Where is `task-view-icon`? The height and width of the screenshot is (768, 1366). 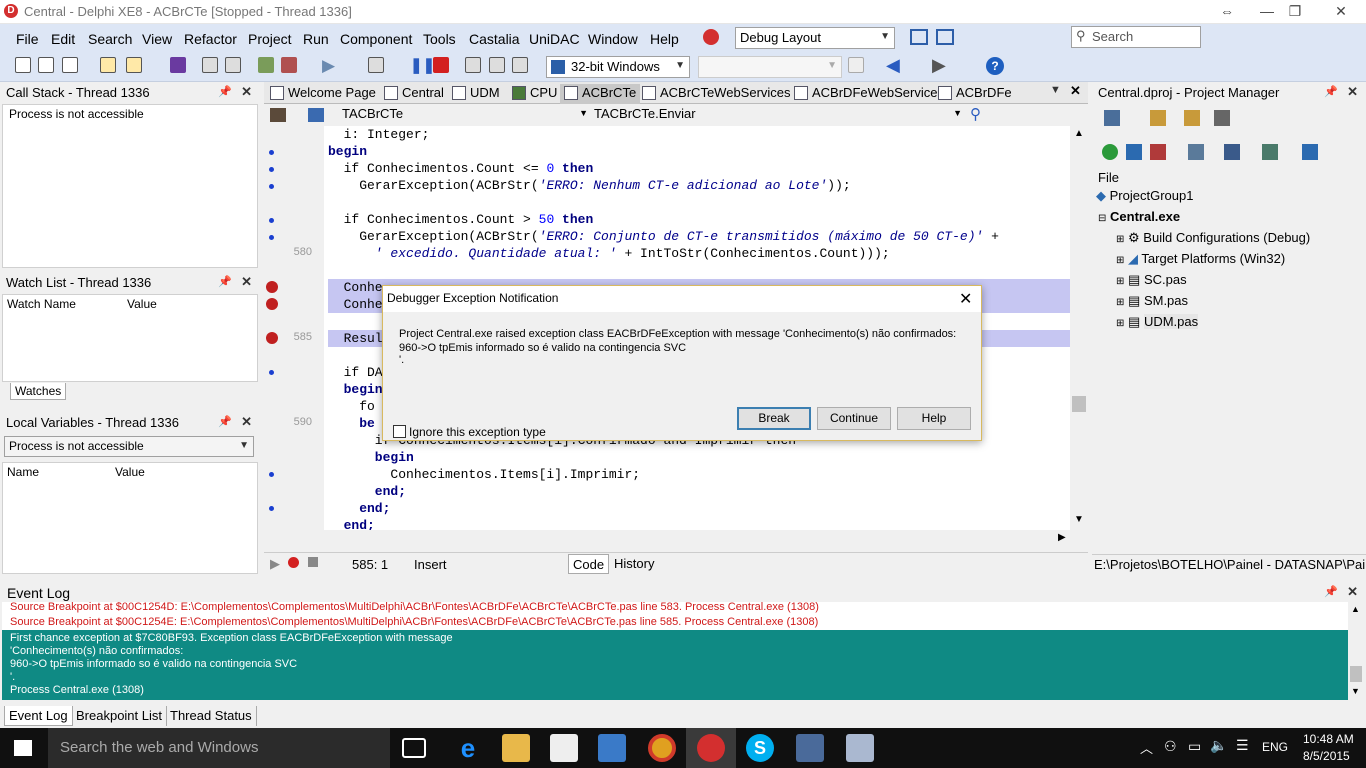
task-view-icon is located at coordinates (414, 748).